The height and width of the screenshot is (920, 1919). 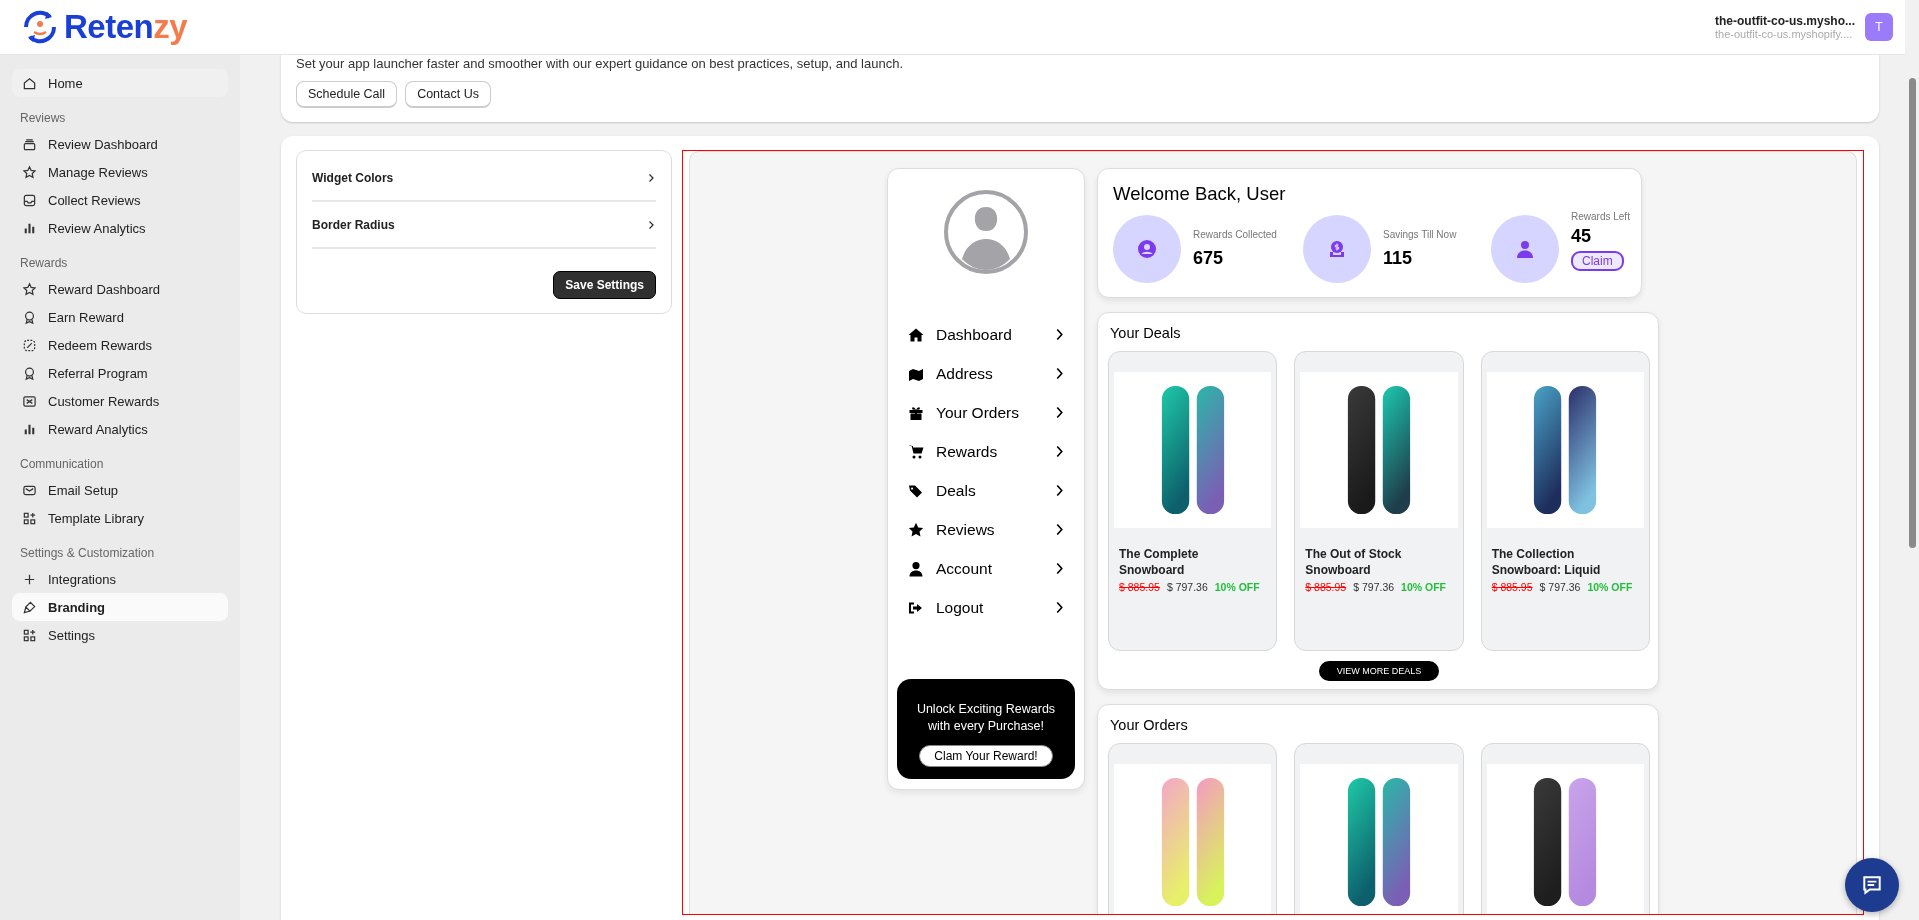 I want to click on sidebar-item: Review Dashboard, so click(x=120, y=144).